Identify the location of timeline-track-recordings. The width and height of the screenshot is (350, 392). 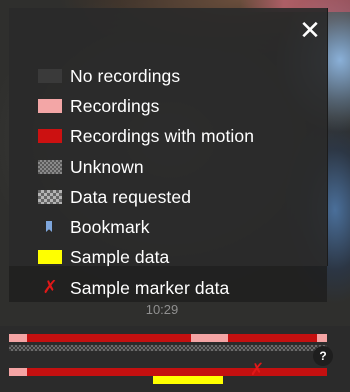
(168, 338).